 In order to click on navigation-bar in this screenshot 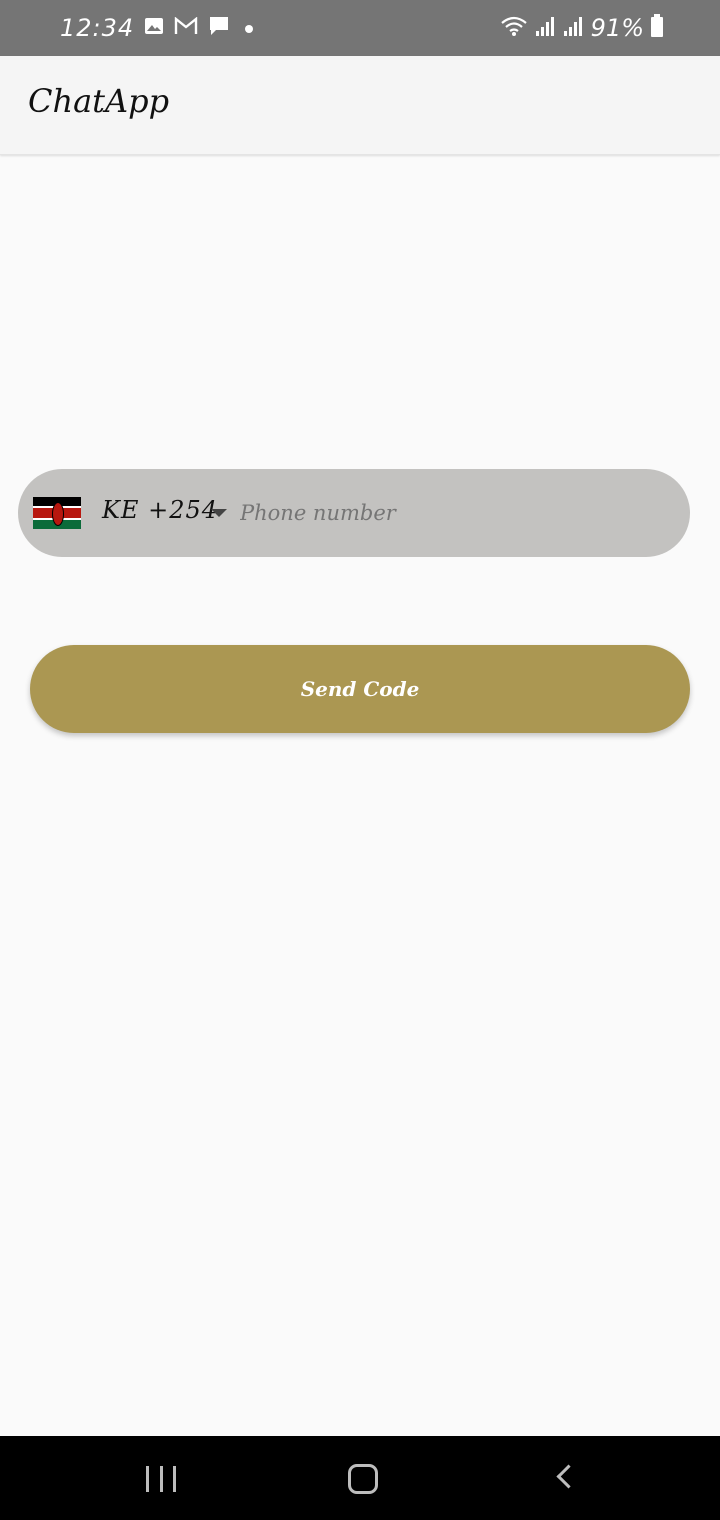, I will do `click(360, 1478)`.